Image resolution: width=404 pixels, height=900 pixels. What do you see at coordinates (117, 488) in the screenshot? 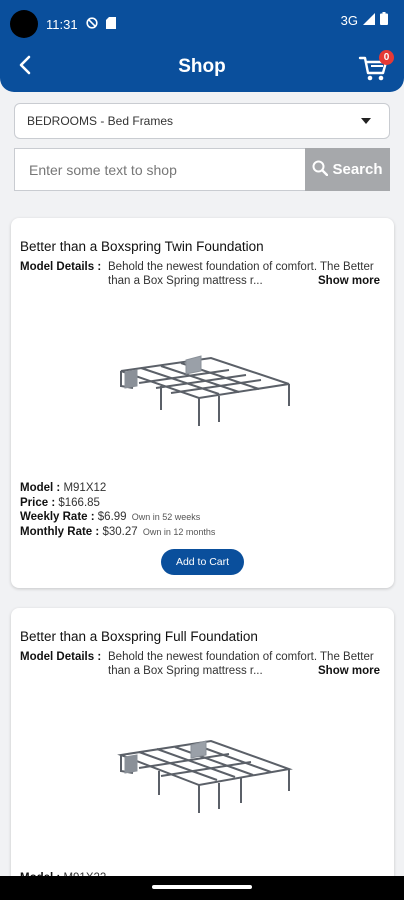
I see `model-line: Model : M91X12` at bounding box center [117, 488].